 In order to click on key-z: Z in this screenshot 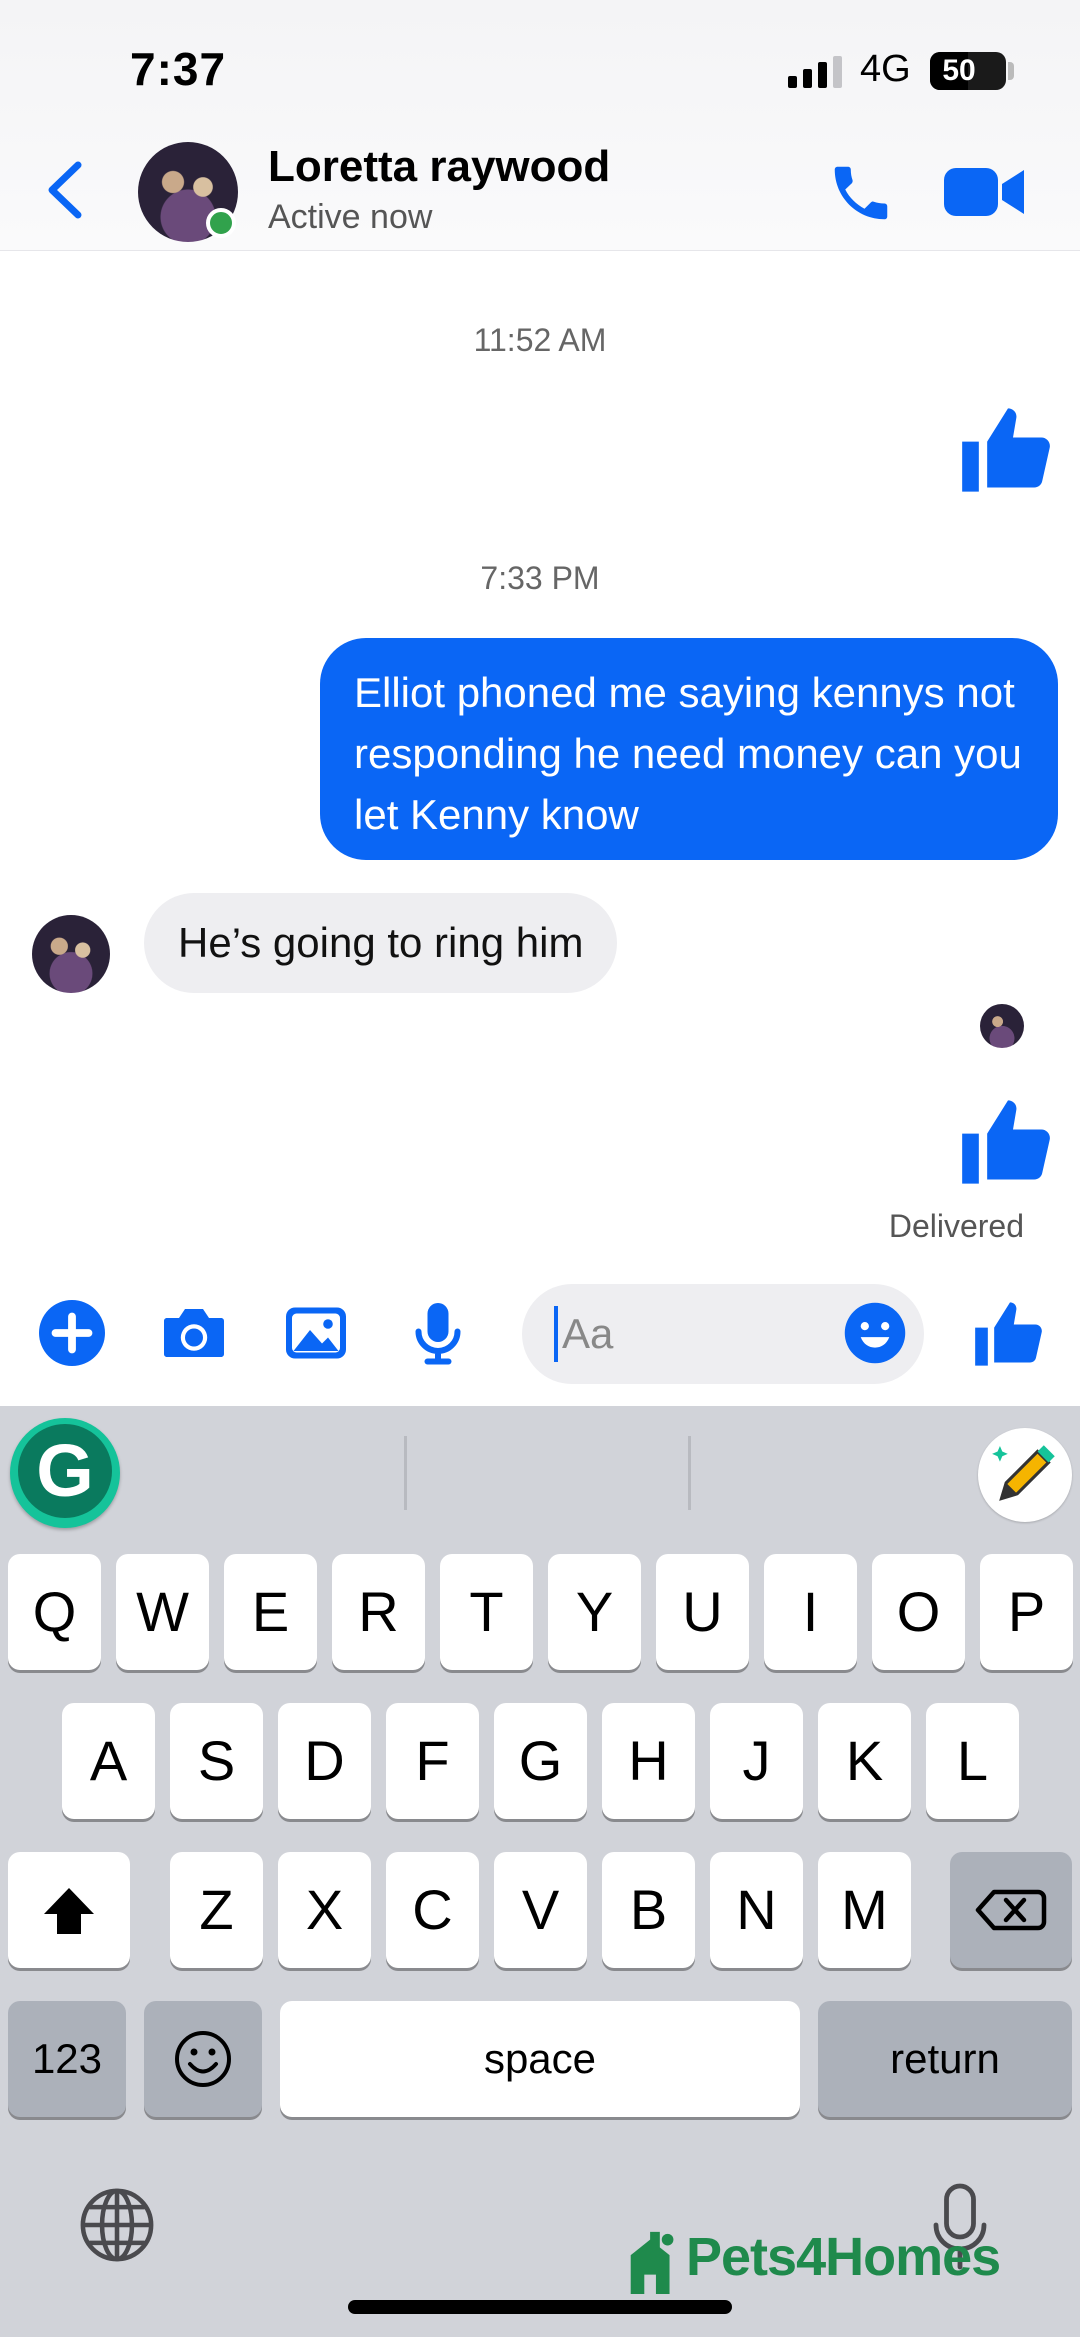, I will do `click(216, 1910)`.